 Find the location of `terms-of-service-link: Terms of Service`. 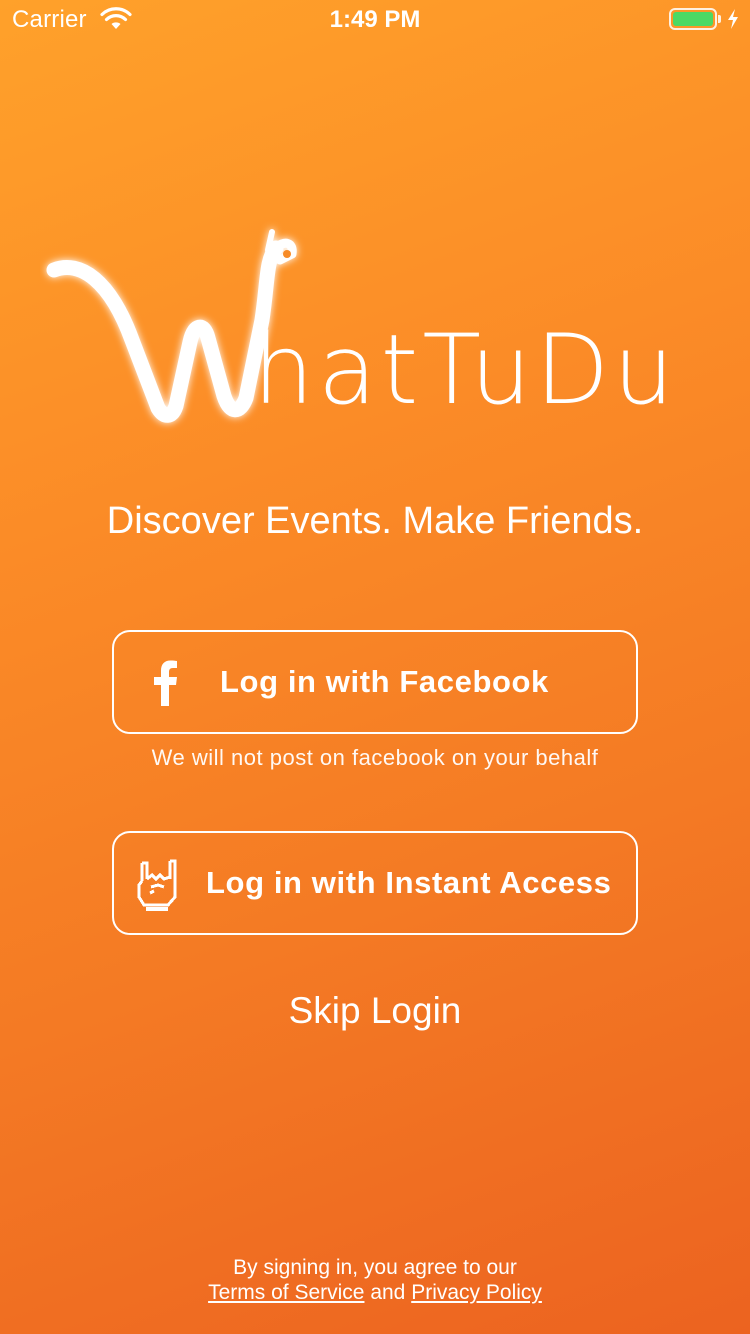

terms-of-service-link: Terms of Service is located at coordinates (286, 1292).